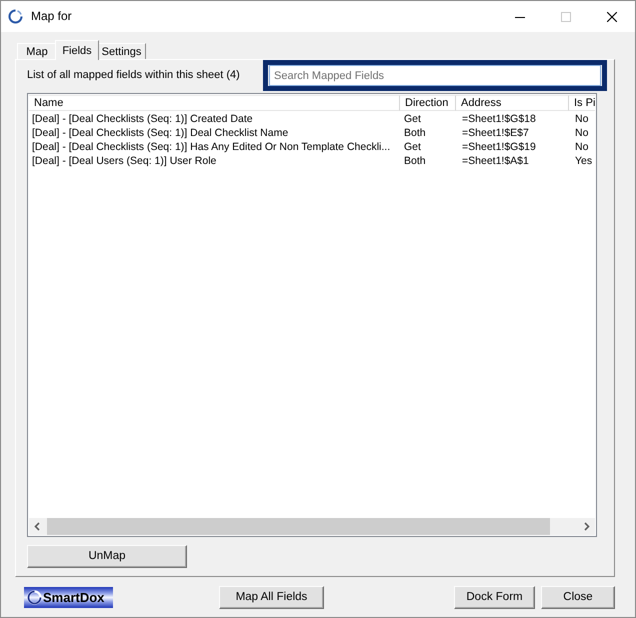 The image size is (636, 618). I want to click on footer-button: Map All Fields, so click(271, 597).